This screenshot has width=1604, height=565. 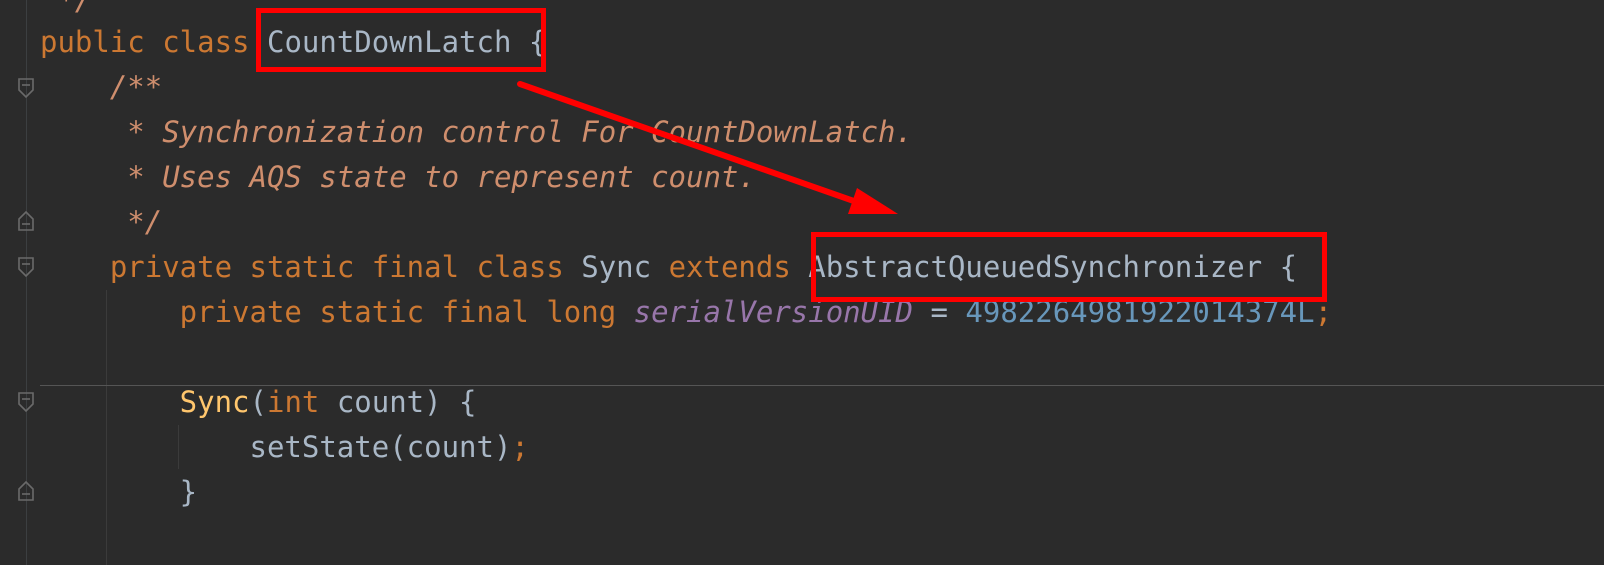 I want to click on annotation-arrow, so click(x=707, y=147).